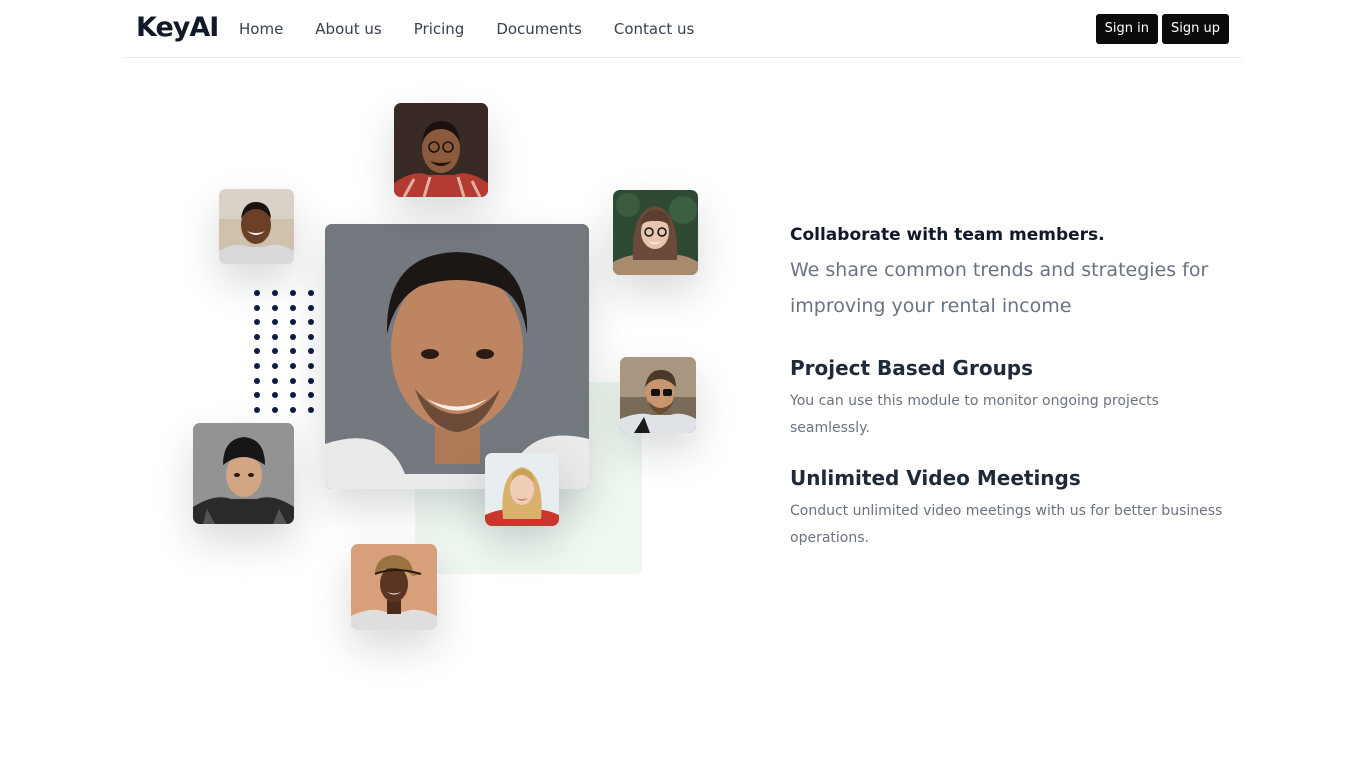 This screenshot has width=1366, height=768. I want to click on decorative-dot-grid, so click(286, 351).